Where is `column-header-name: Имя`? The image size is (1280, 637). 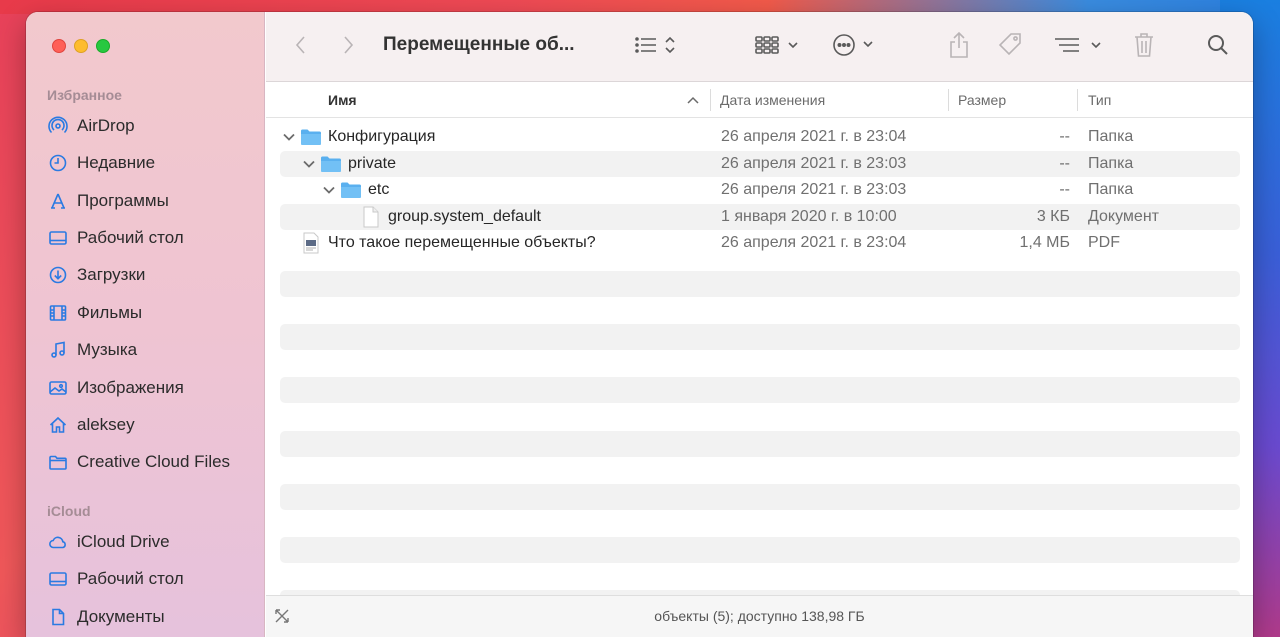 column-header-name: Имя is located at coordinates (342, 100).